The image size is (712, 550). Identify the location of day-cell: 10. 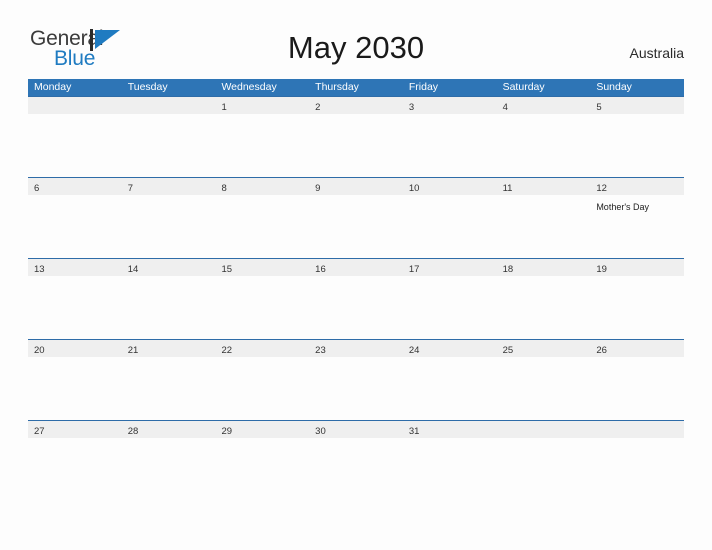
(450, 186).